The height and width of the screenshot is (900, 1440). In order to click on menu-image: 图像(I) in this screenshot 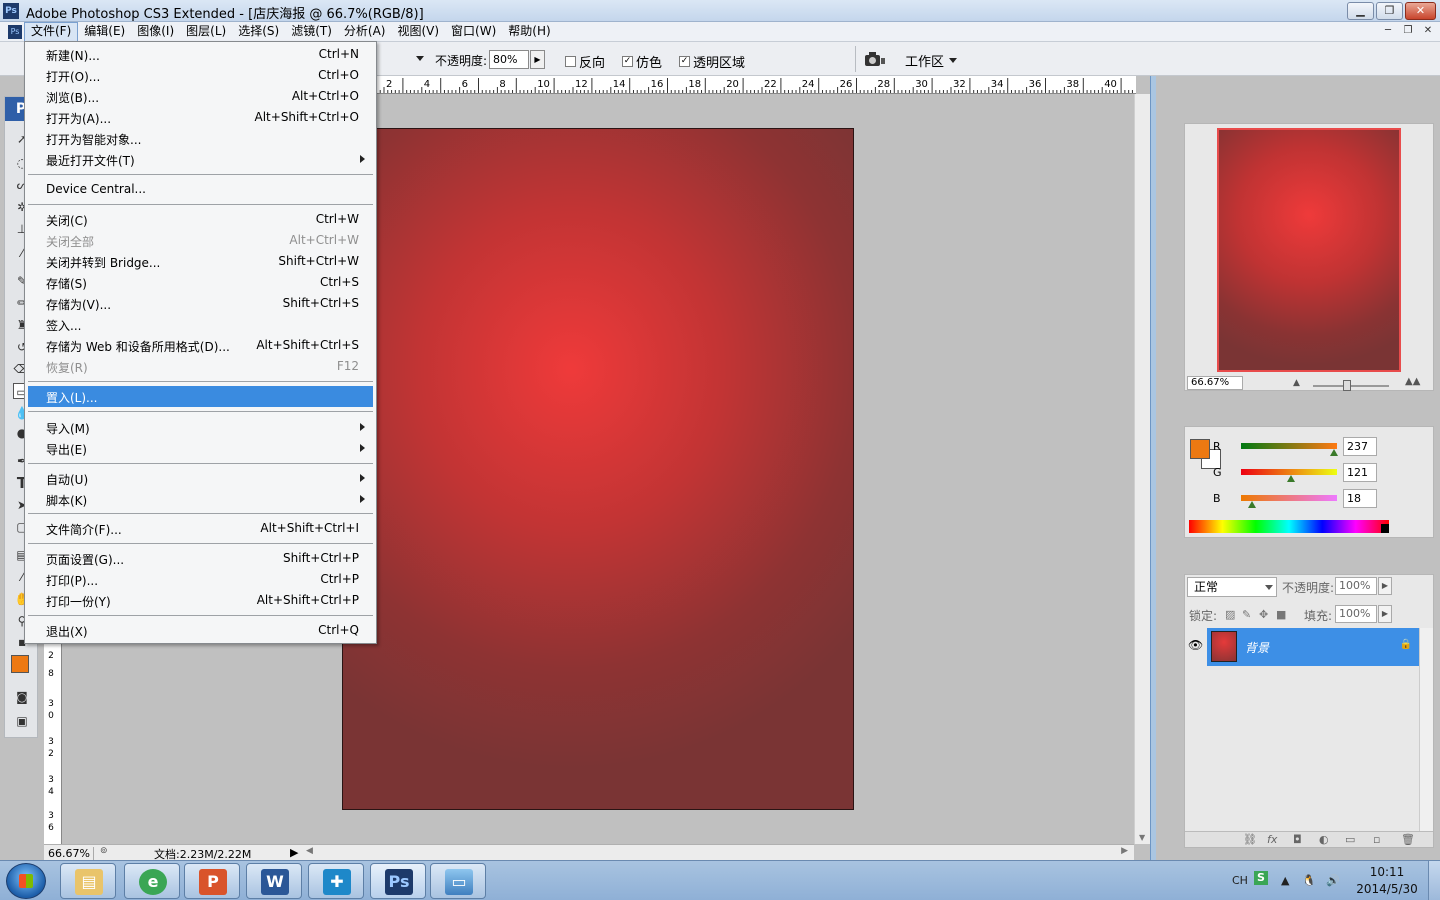, I will do `click(155, 32)`.